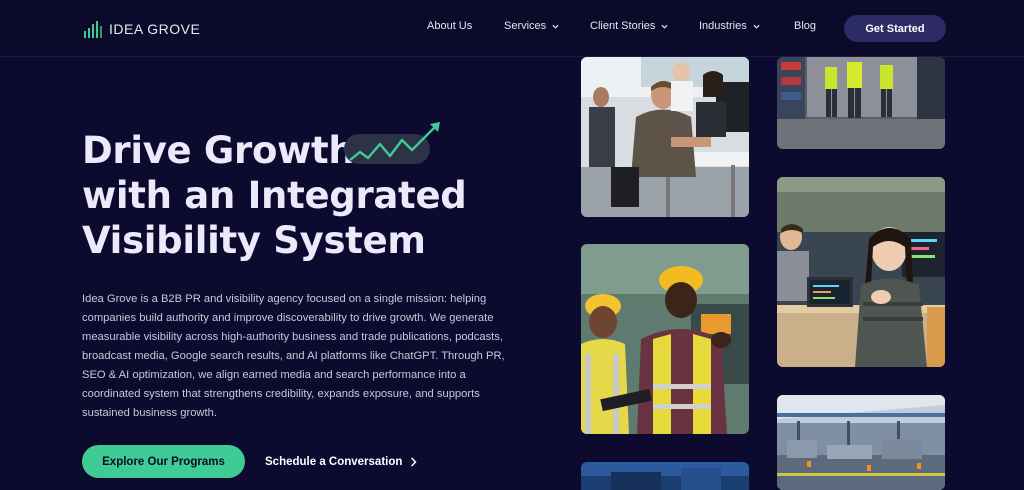 This screenshot has width=1024, height=490. I want to click on nav-label: Client Stories, so click(623, 26).